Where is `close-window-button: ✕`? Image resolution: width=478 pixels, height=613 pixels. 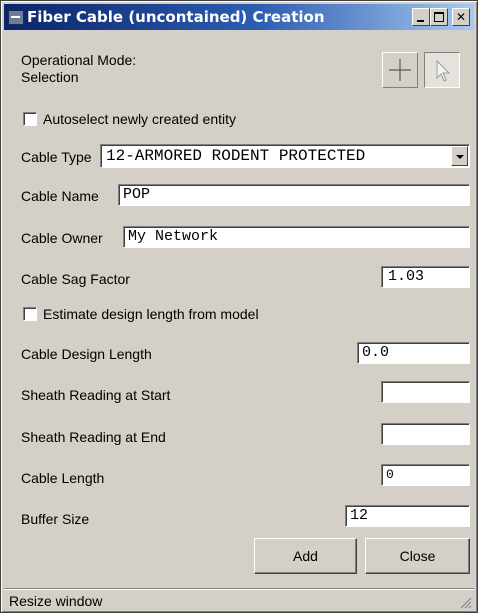
close-window-button: ✕ is located at coordinates (461, 17).